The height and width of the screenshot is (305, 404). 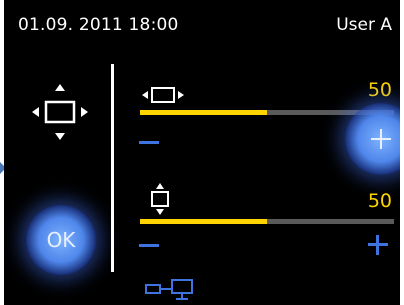 I want to click on height-value: 50, so click(x=379, y=201).